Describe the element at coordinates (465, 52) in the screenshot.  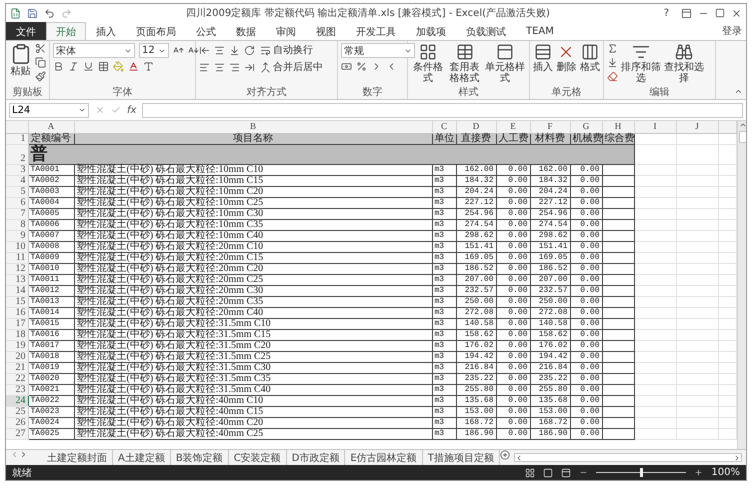
I see `table-format-icon` at that location.